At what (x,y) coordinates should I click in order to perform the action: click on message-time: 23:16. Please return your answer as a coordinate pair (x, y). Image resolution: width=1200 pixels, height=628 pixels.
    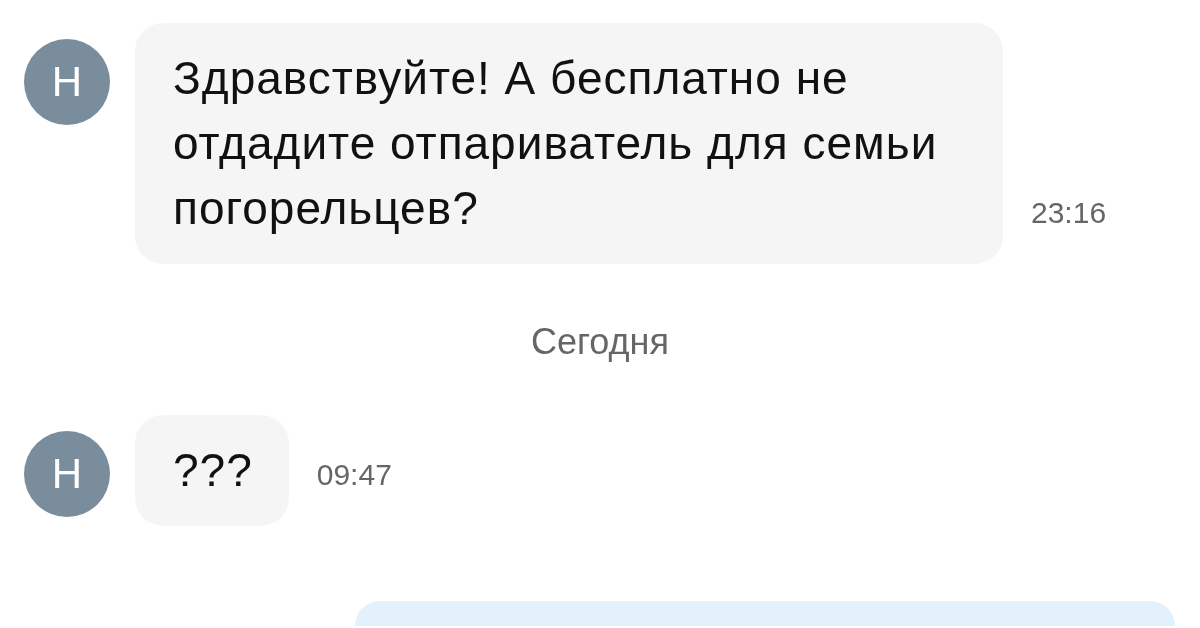
    Looking at the image, I should click on (1069, 213).